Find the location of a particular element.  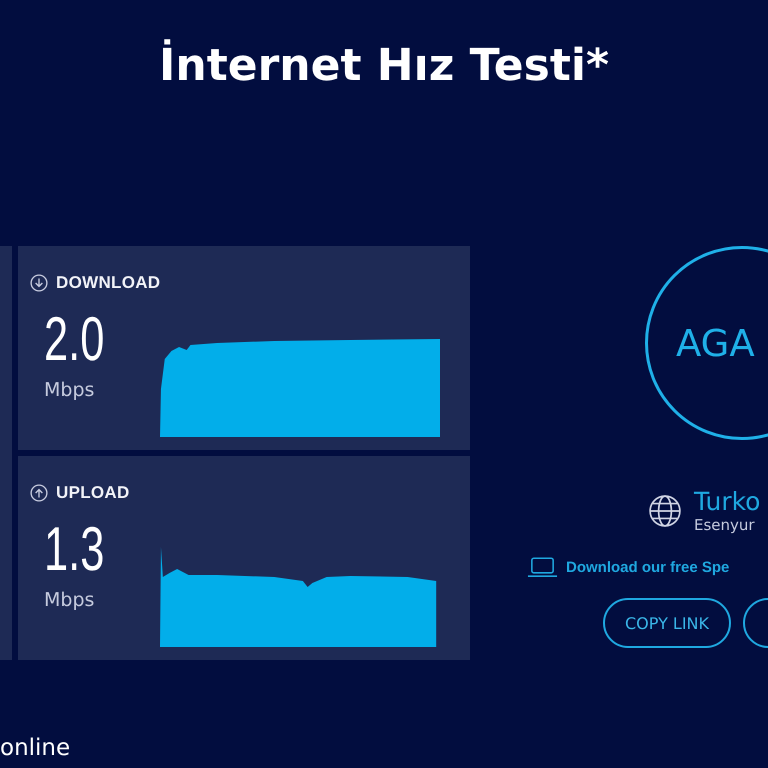

laptop-icon is located at coordinates (542, 567).